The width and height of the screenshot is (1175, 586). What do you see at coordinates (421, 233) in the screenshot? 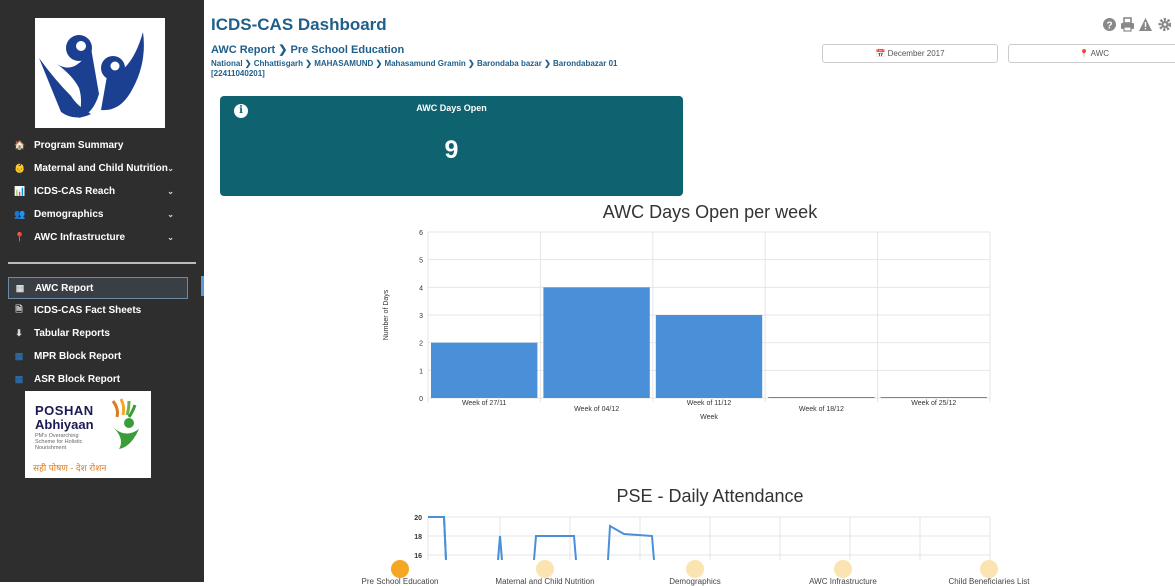
I see `y-tick-label: 6` at bounding box center [421, 233].